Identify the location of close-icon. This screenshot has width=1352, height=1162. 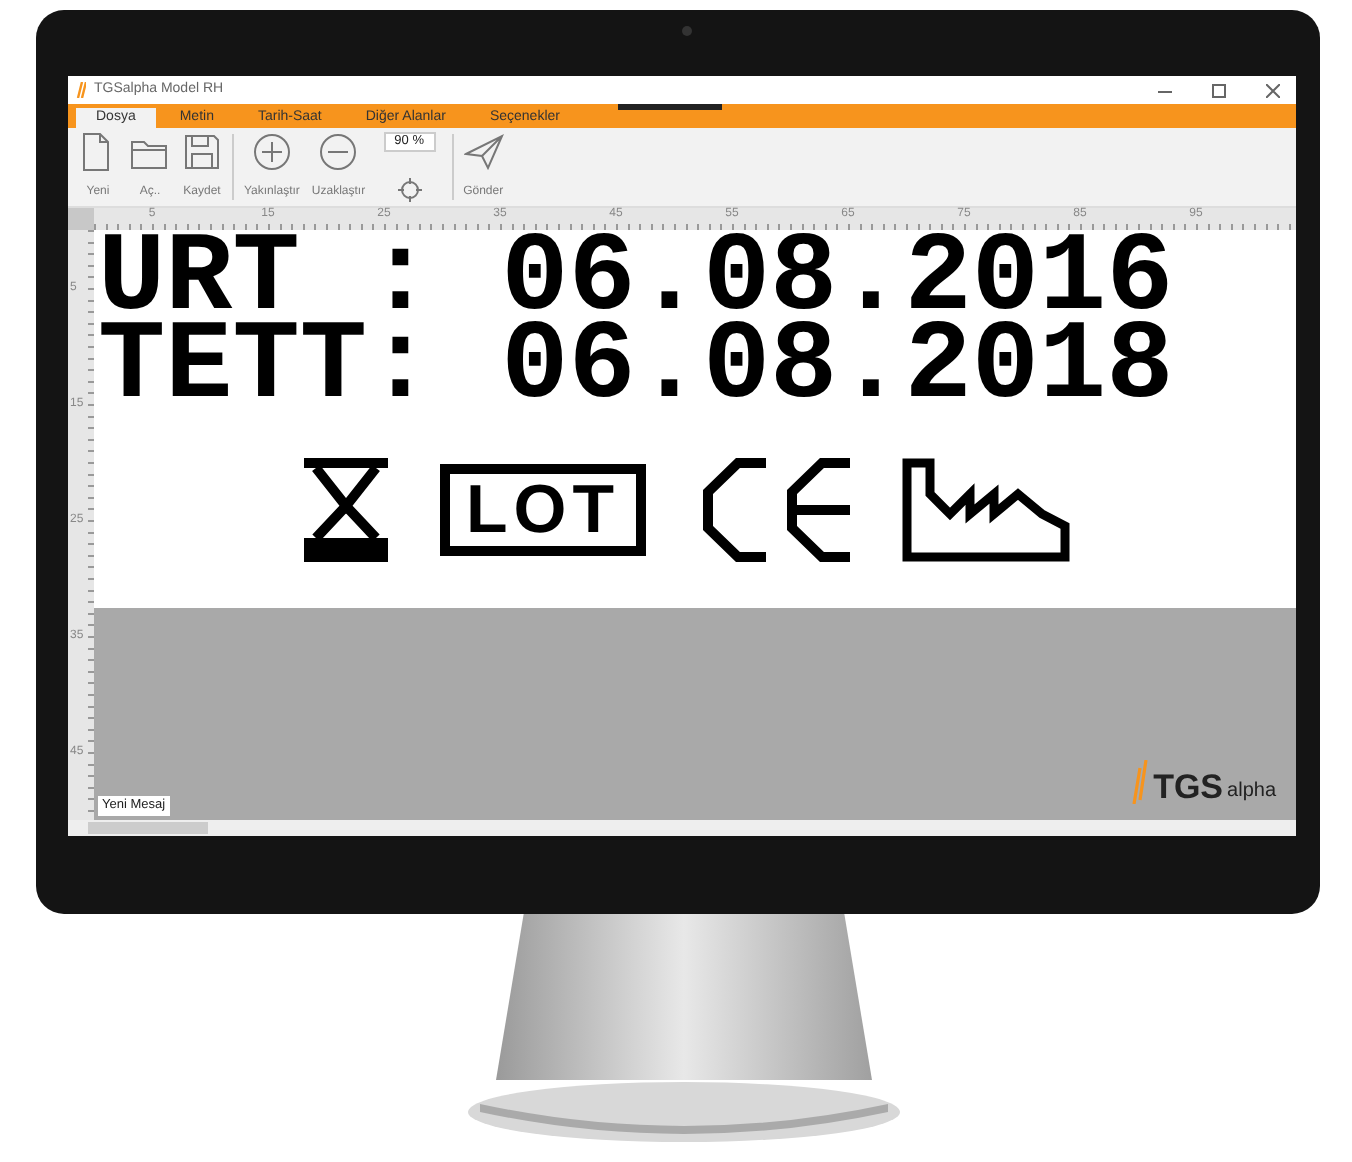
(1273, 90).